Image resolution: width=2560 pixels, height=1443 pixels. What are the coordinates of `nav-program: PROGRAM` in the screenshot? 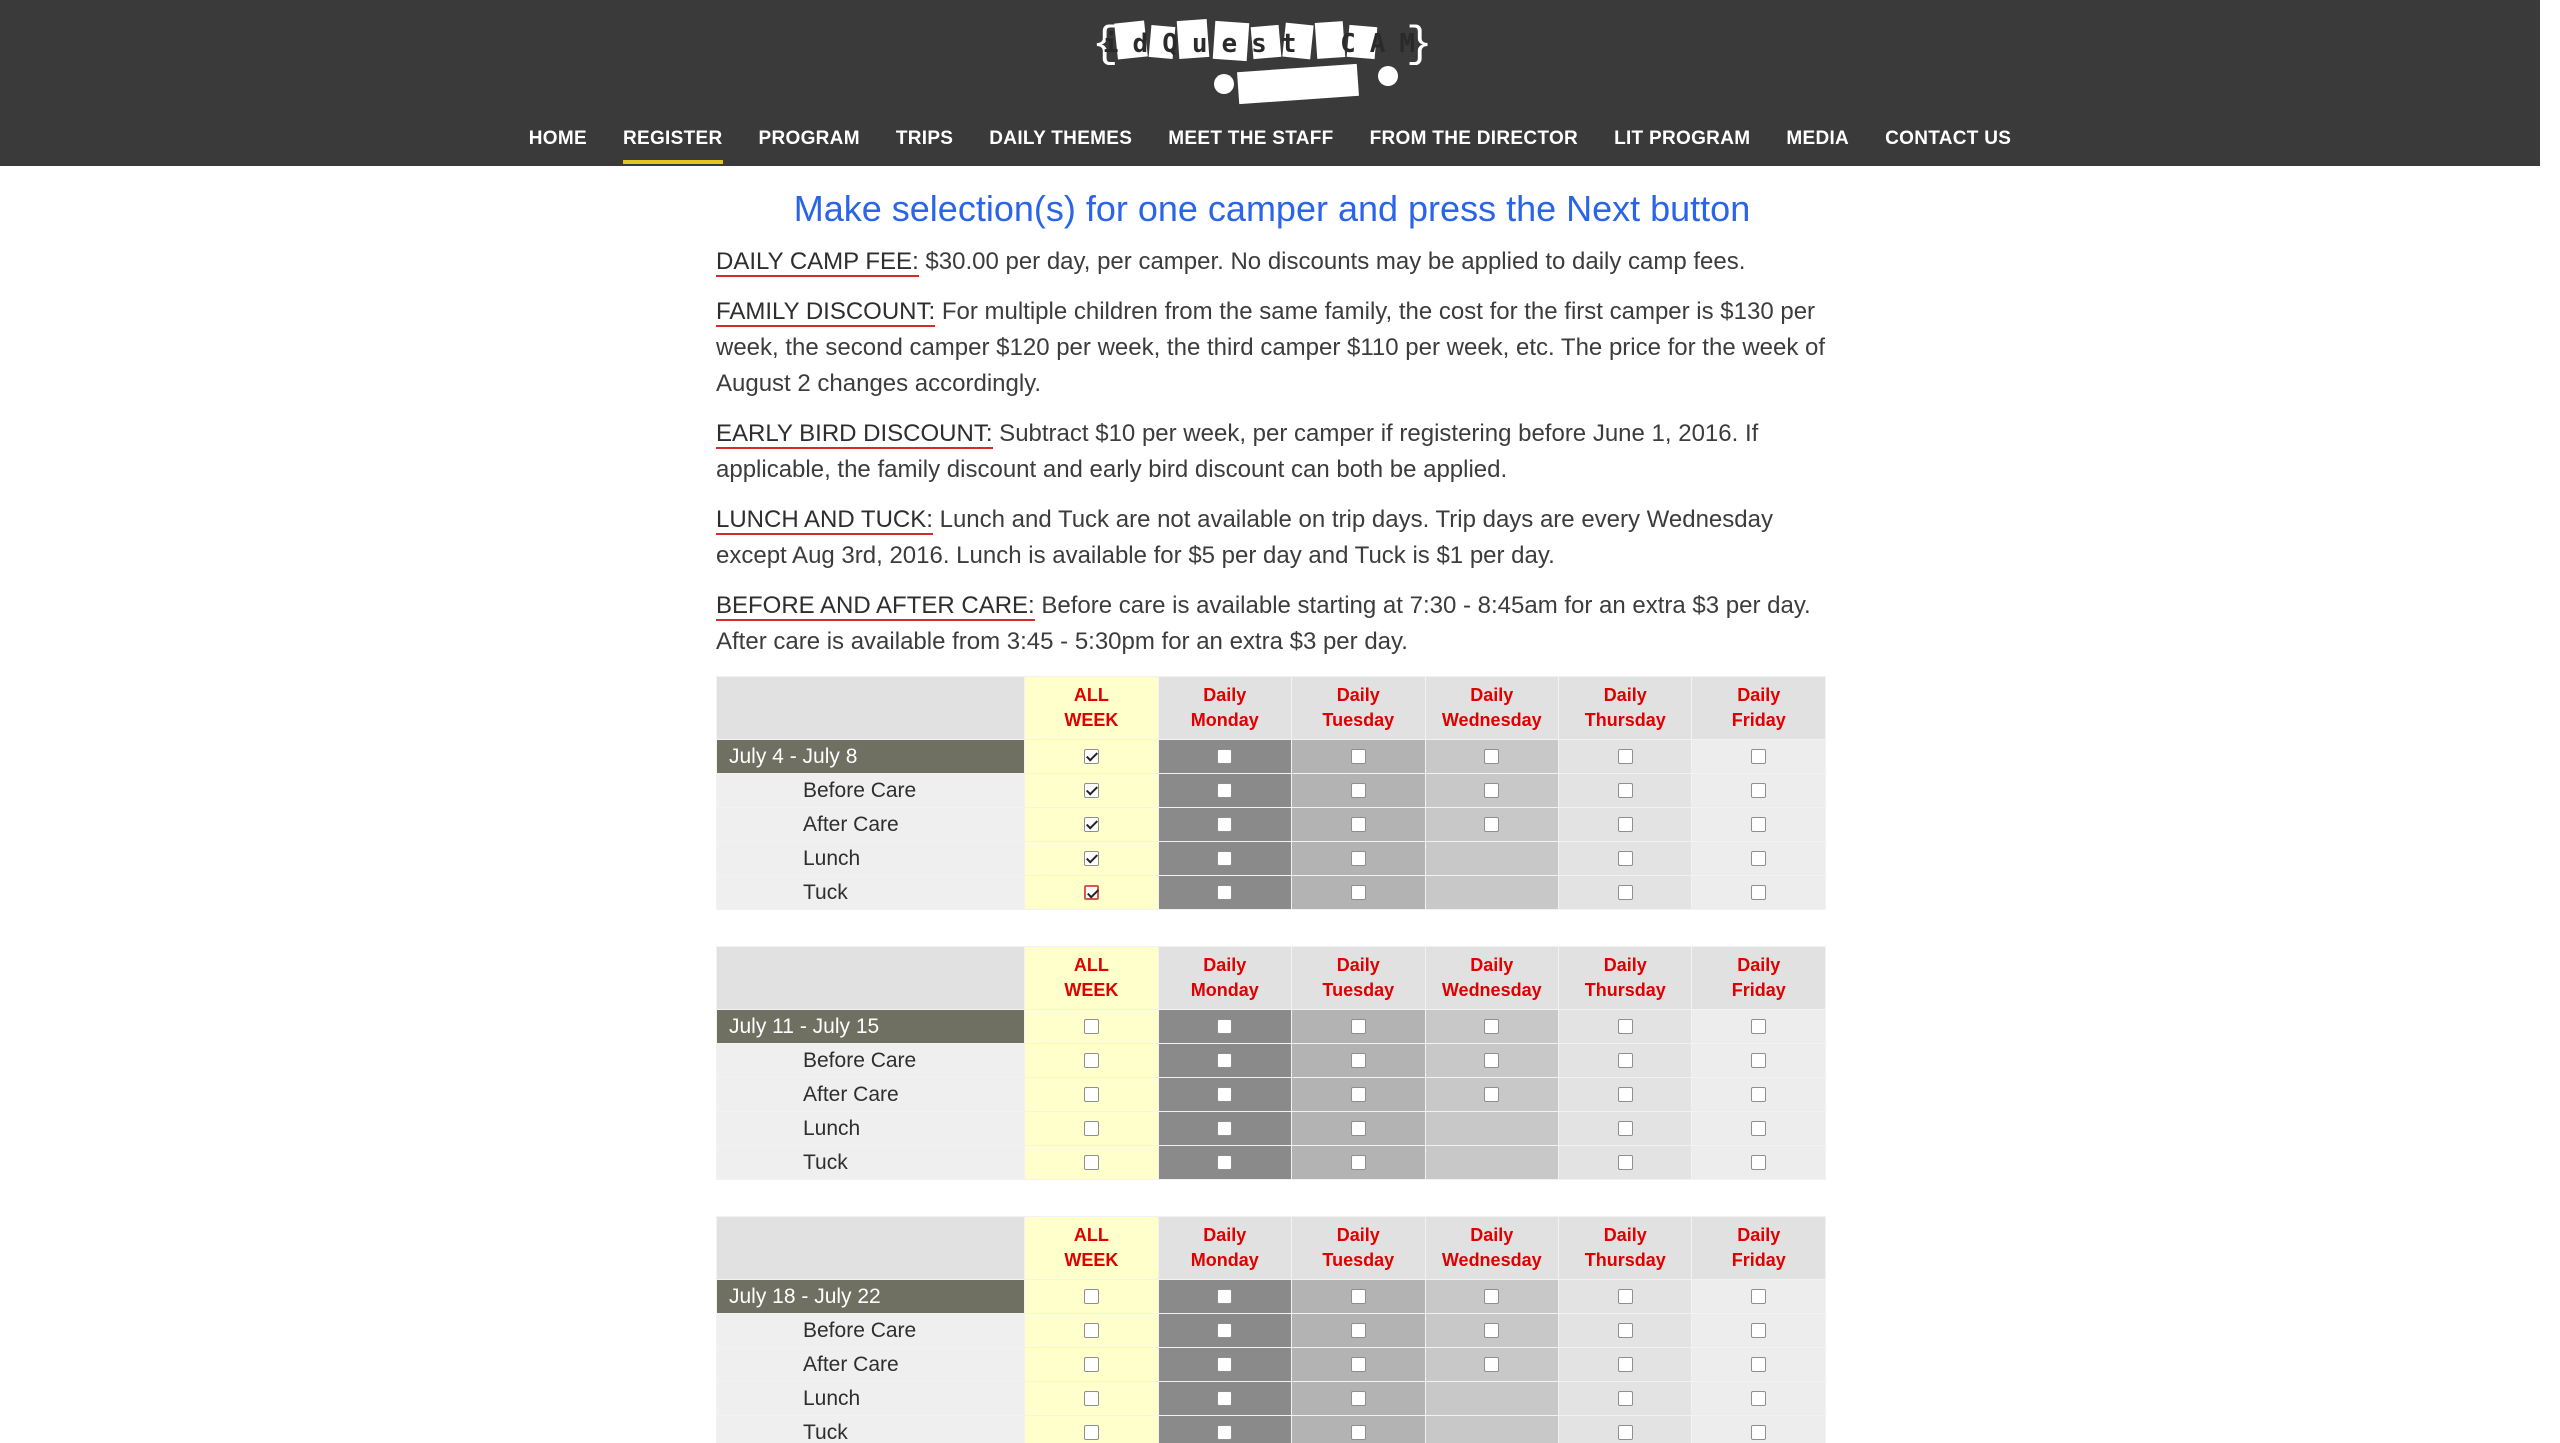 It's located at (809, 142).